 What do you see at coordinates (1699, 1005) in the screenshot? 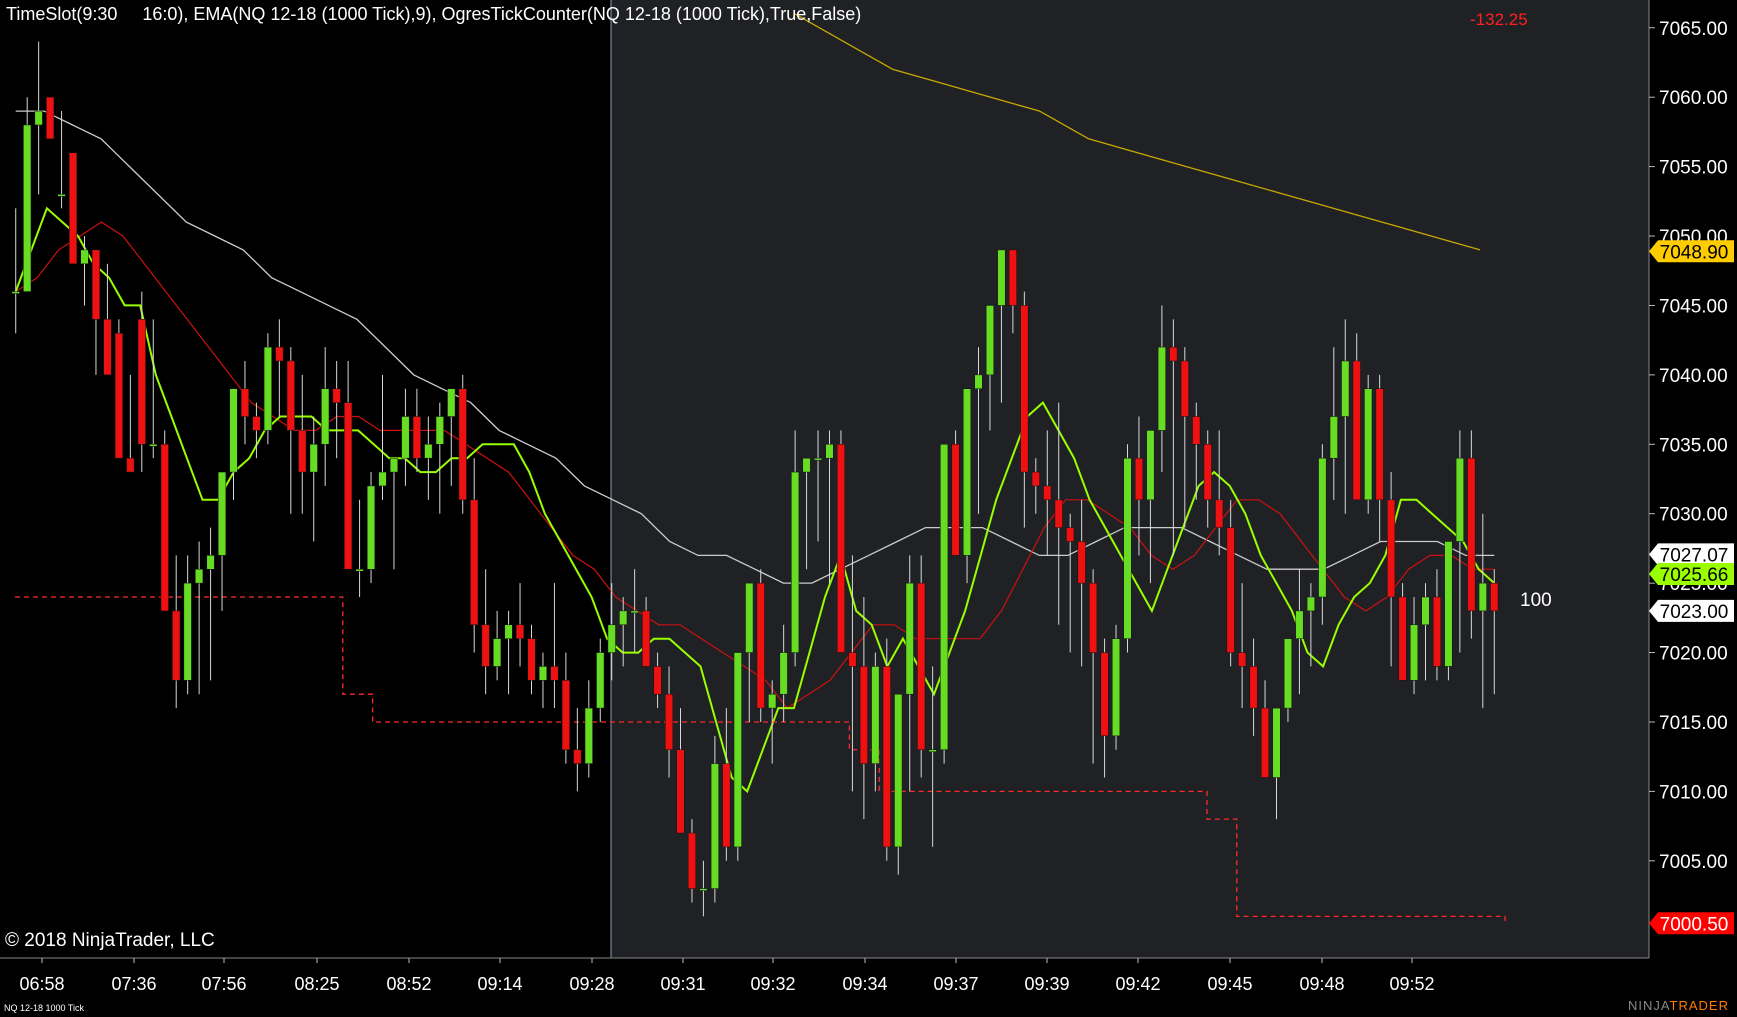
I see `brand-trader: TRADER` at bounding box center [1699, 1005].